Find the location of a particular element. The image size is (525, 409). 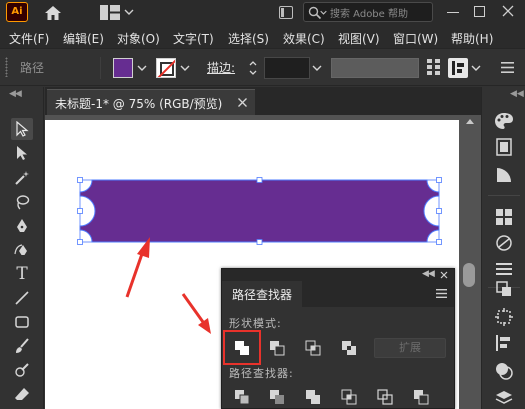

color-guide-button is located at coordinates (504, 147).